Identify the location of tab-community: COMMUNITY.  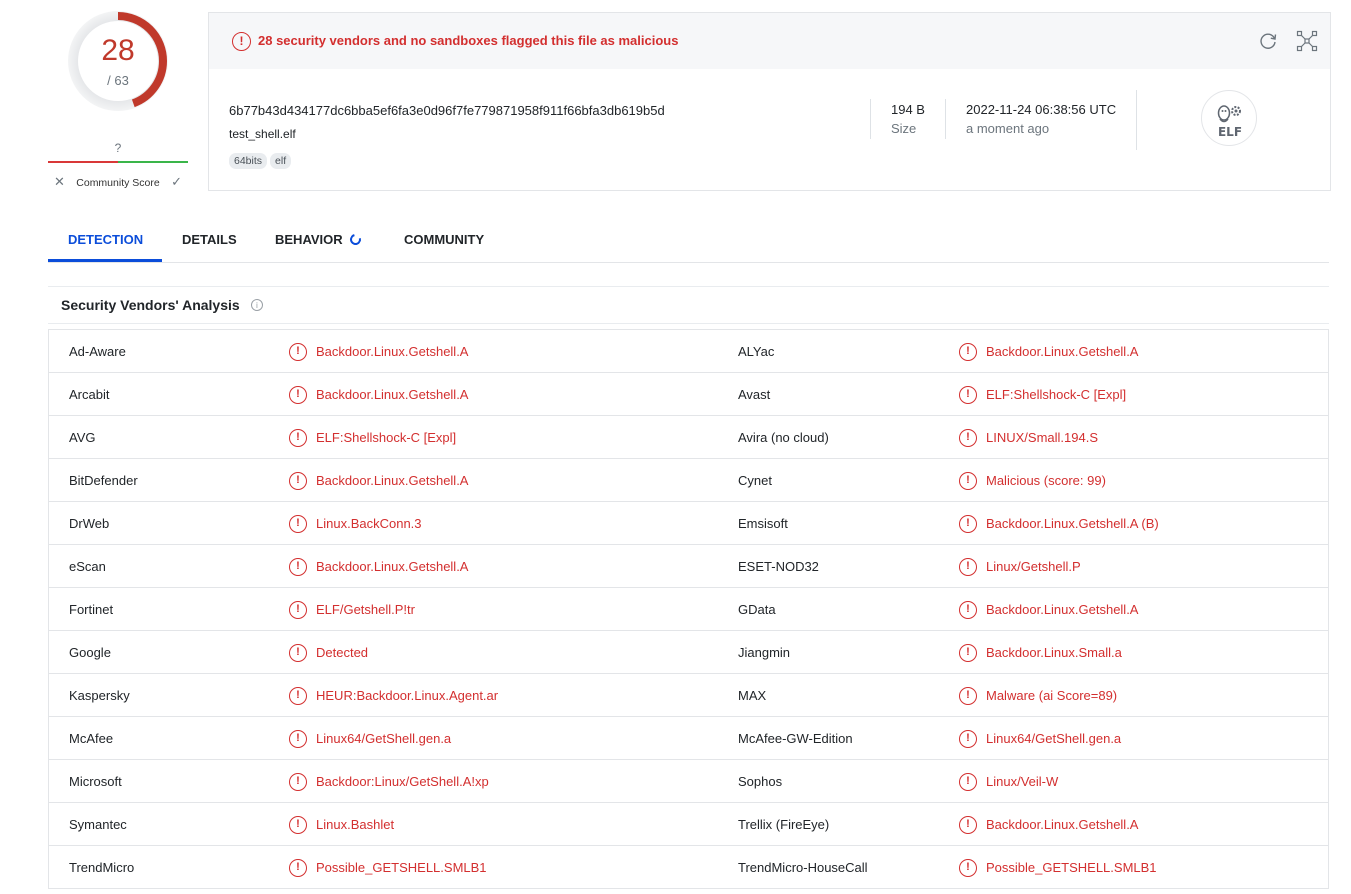
(444, 239).